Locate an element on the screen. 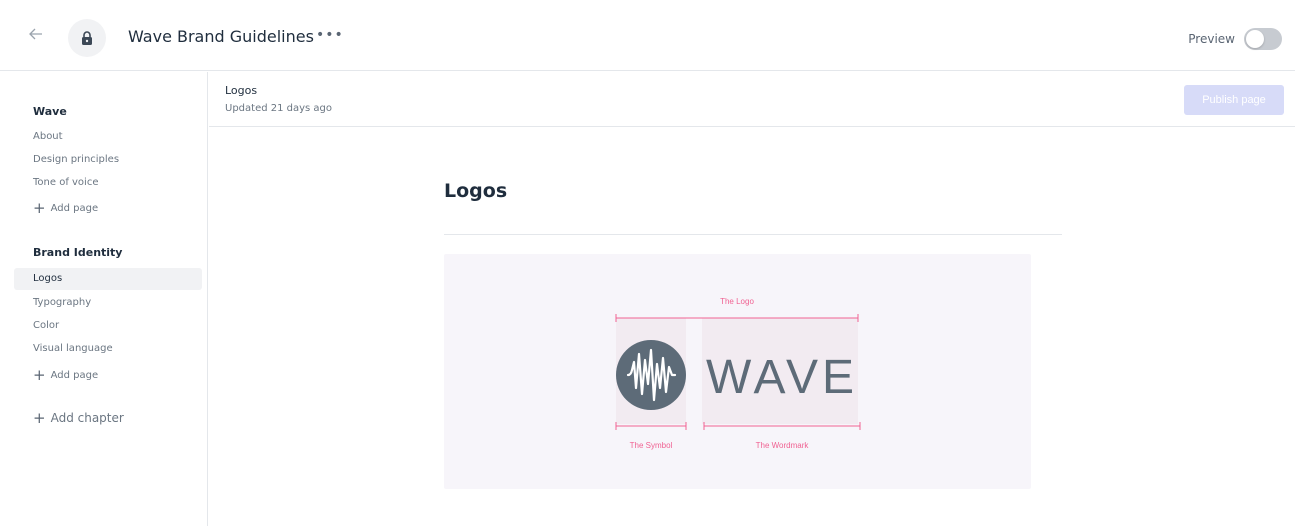  add-chapter-button: + Add chapter is located at coordinates (78, 418).